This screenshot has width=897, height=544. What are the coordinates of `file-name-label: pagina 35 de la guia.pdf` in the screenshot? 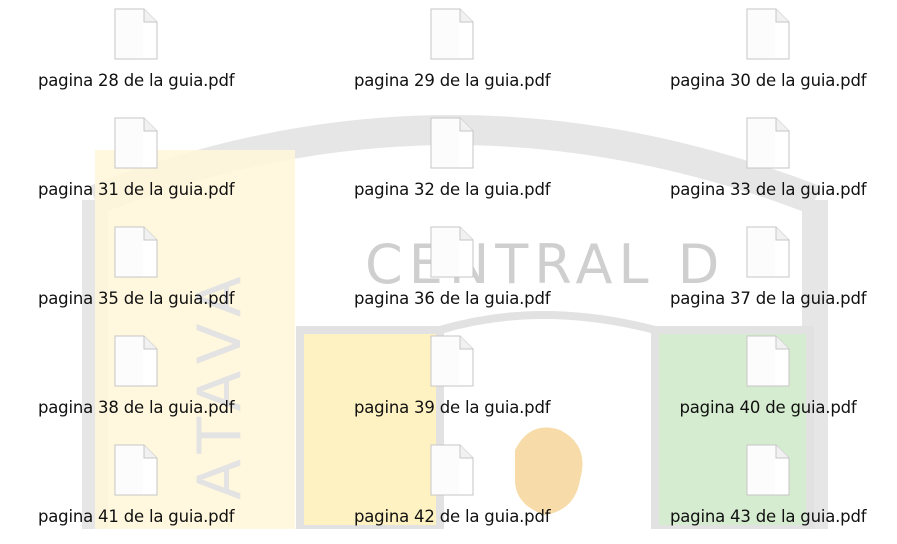 It's located at (136, 298).